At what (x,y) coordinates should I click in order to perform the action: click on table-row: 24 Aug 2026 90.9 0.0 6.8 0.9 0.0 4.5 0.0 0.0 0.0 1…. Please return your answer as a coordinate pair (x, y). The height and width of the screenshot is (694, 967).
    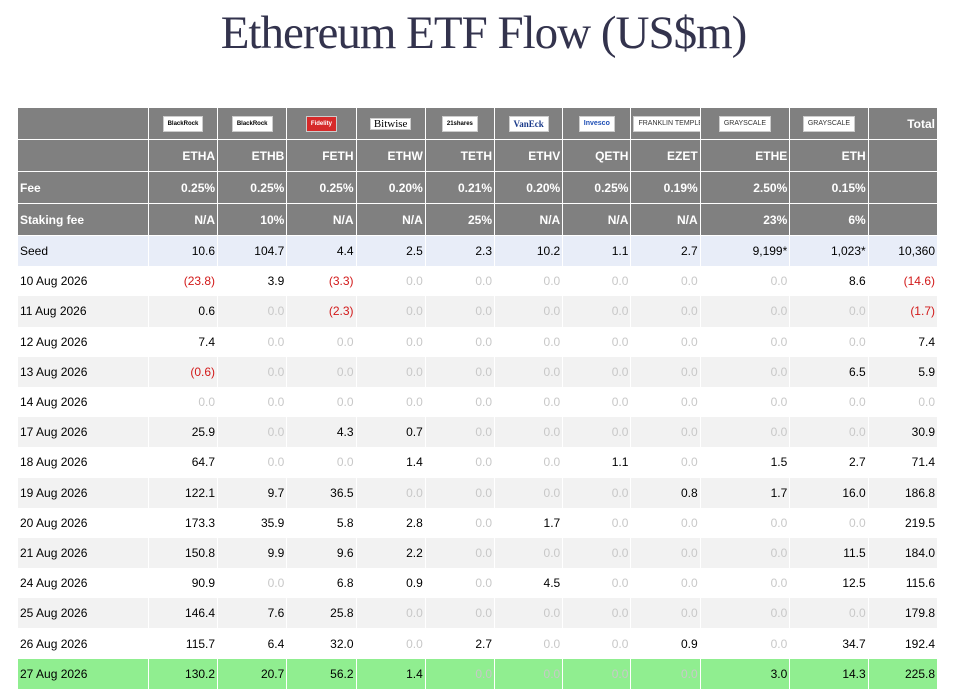
    Looking at the image, I should click on (478, 583).